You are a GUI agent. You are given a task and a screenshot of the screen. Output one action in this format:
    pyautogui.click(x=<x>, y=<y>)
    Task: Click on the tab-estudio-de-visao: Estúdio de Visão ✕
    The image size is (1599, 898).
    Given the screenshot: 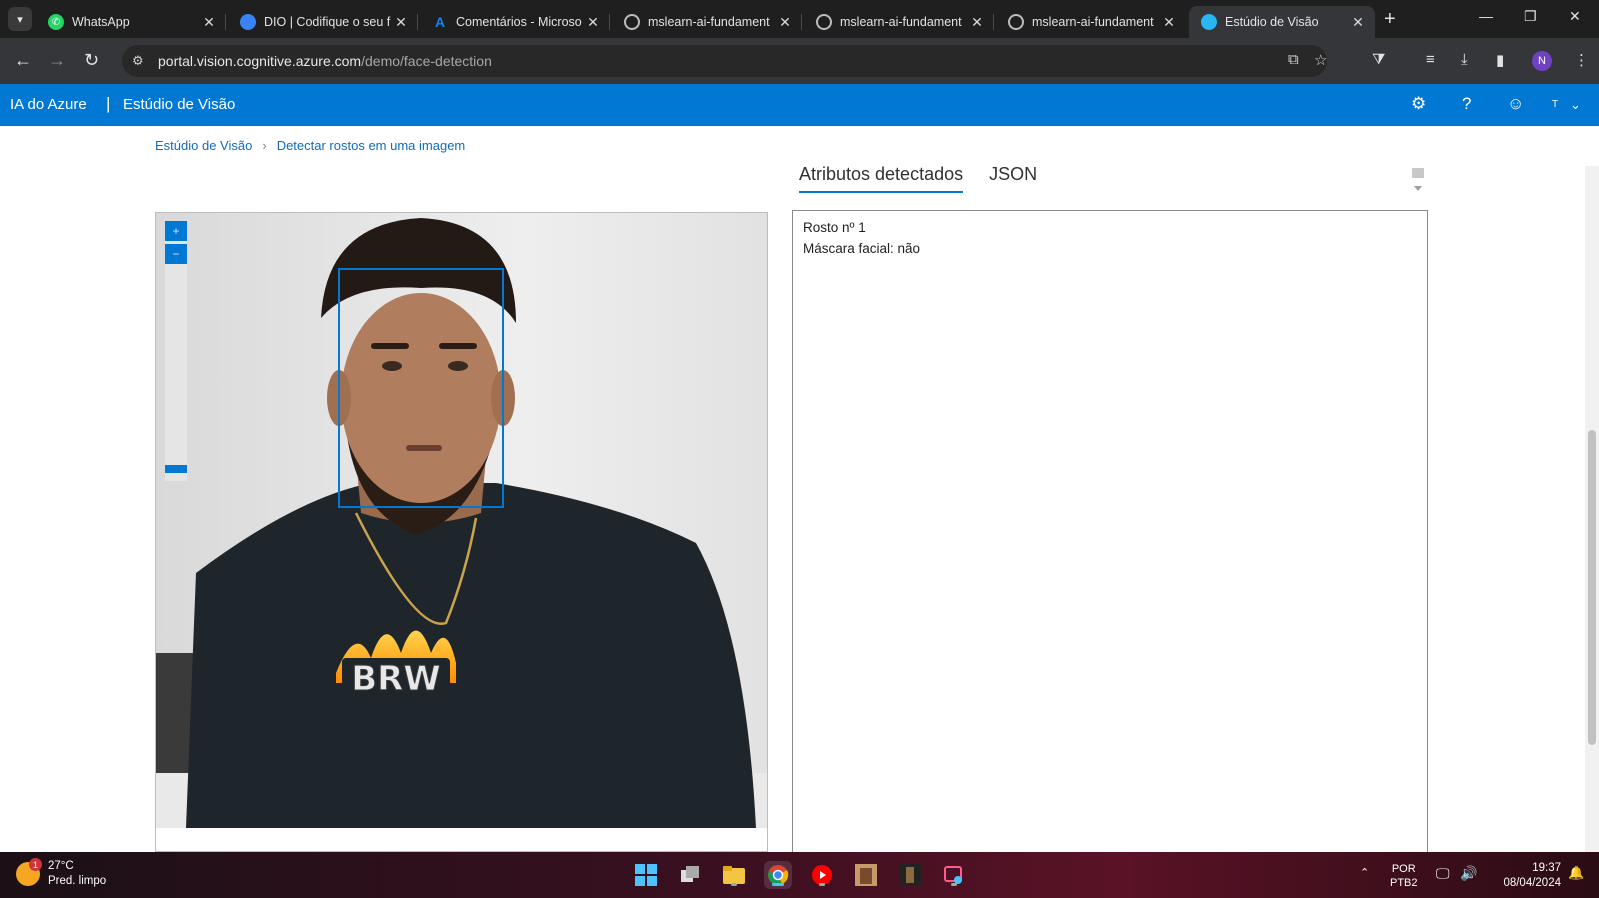 What is the action you would take?
    pyautogui.click(x=1282, y=22)
    